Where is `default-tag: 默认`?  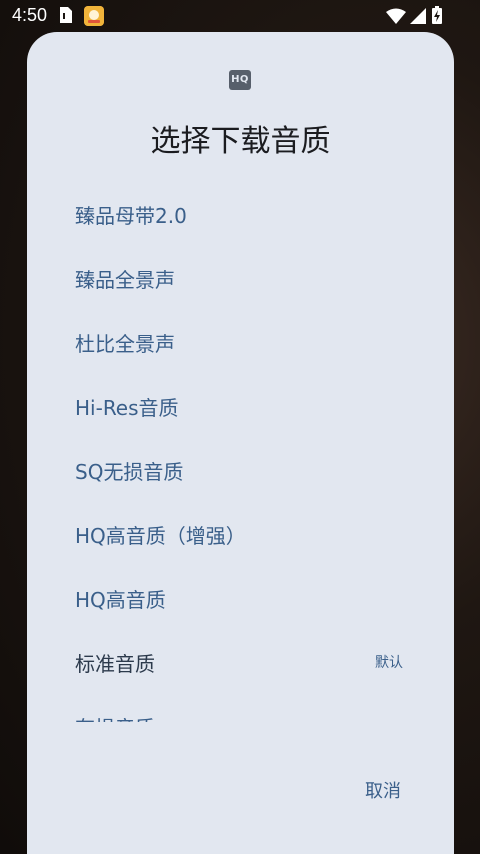
default-tag: 默认 is located at coordinates (389, 663).